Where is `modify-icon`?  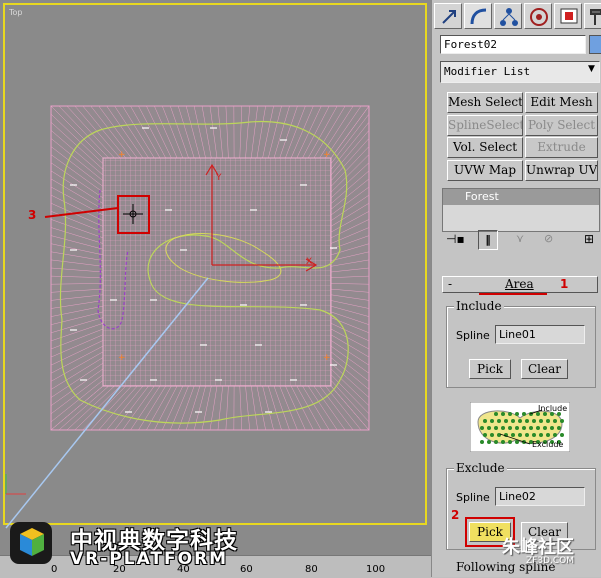
modify-icon is located at coordinates (479, 17).